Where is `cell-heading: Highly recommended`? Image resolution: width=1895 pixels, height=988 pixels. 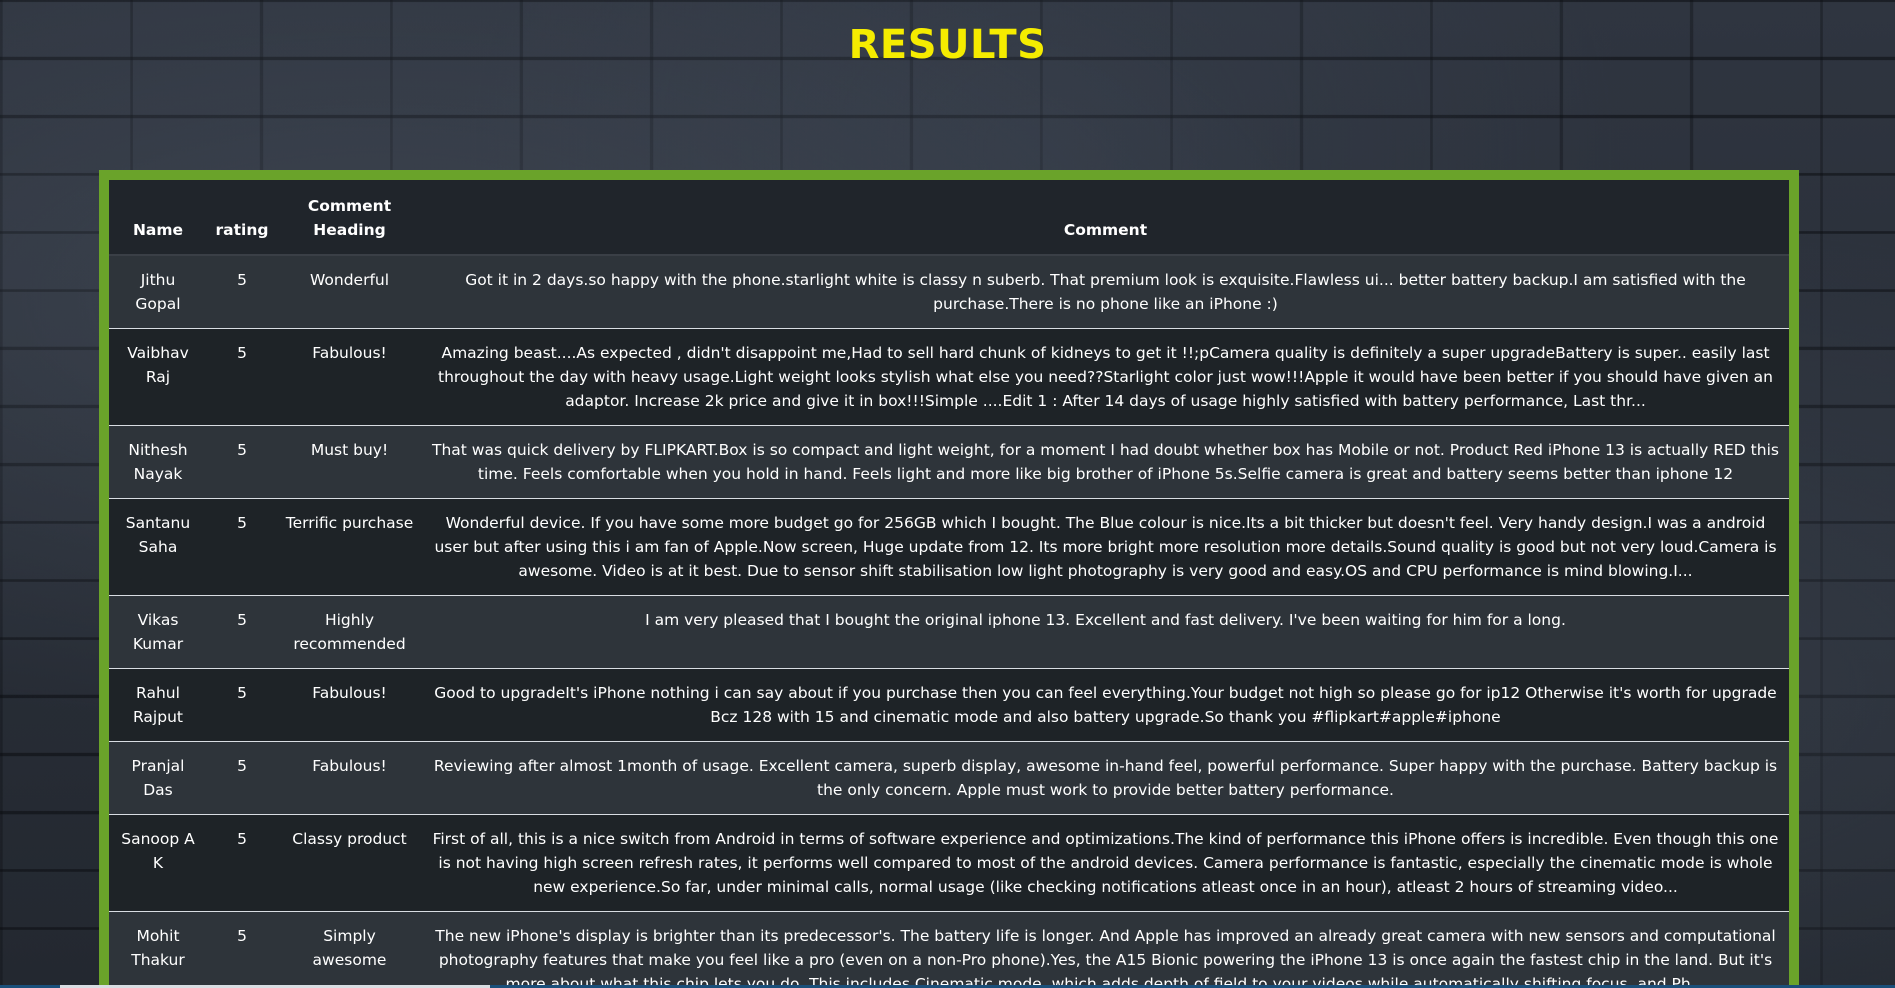
cell-heading: Highly recommended is located at coordinates (349, 632).